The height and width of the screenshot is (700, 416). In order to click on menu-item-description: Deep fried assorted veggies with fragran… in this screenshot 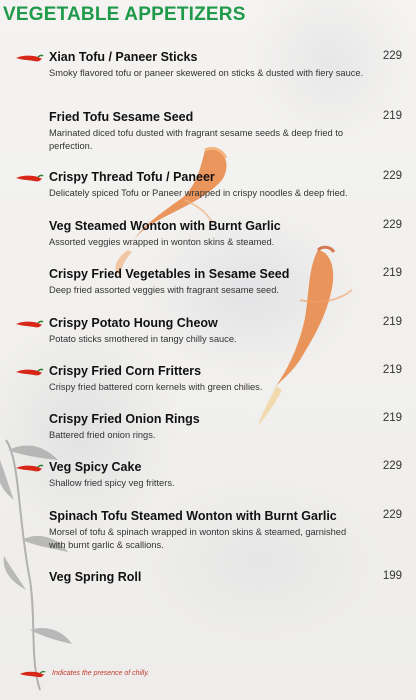, I will do `click(164, 290)`.